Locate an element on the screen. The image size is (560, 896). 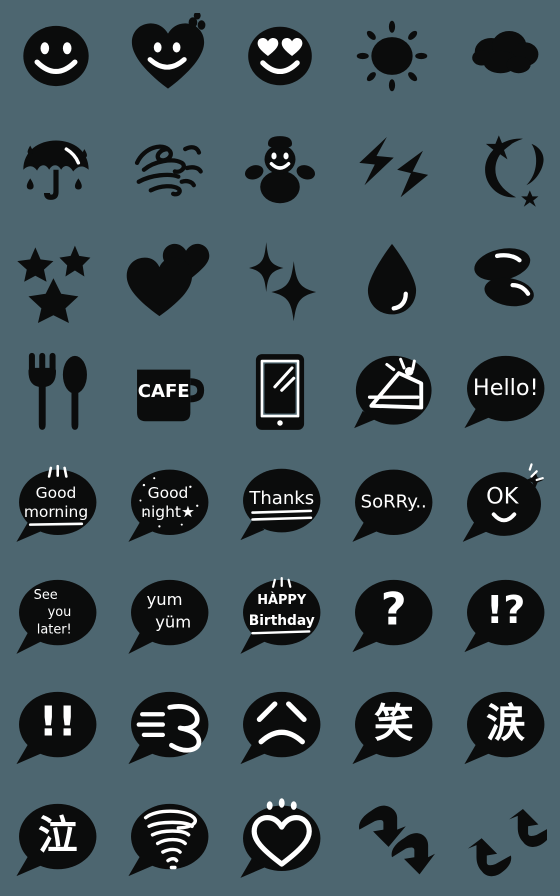
yum-yum-line2: yüm is located at coordinates (173, 621).